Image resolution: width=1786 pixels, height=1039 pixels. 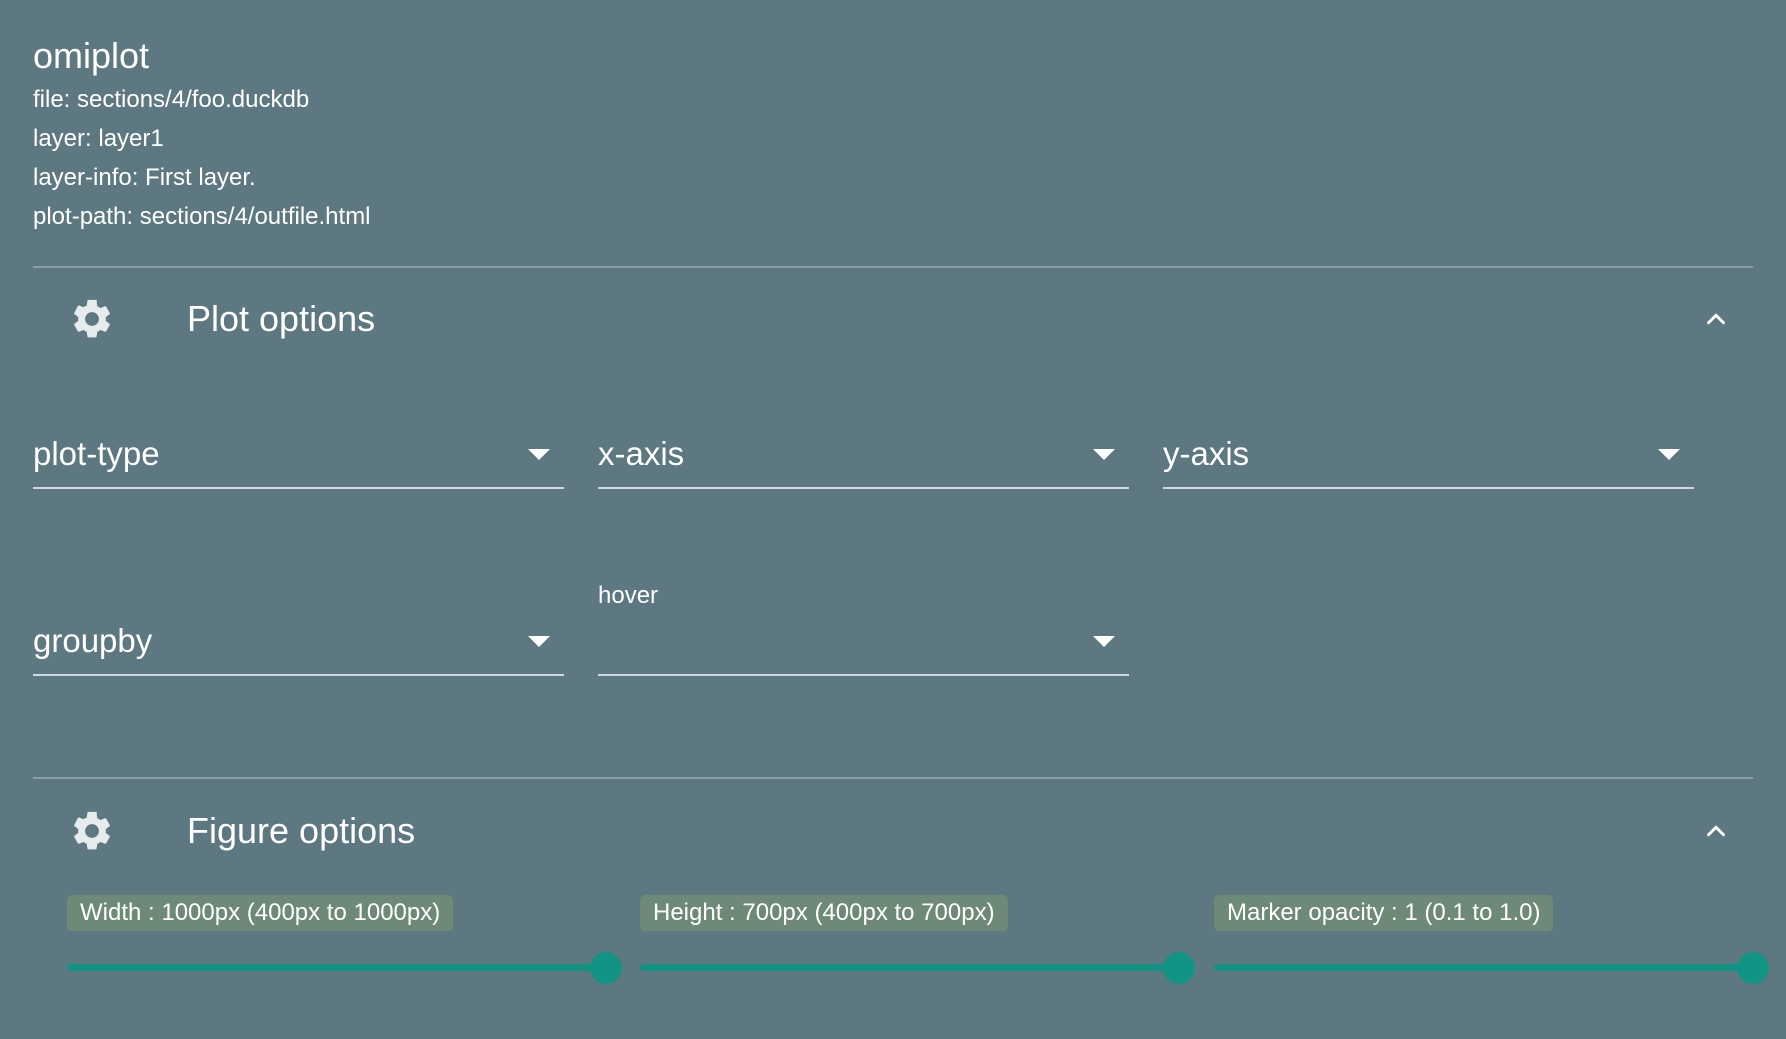 What do you see at coordinates (98, 138) in the screenshot?
I see `layer-text: layer: layer1` at bounding box center [98, 138].